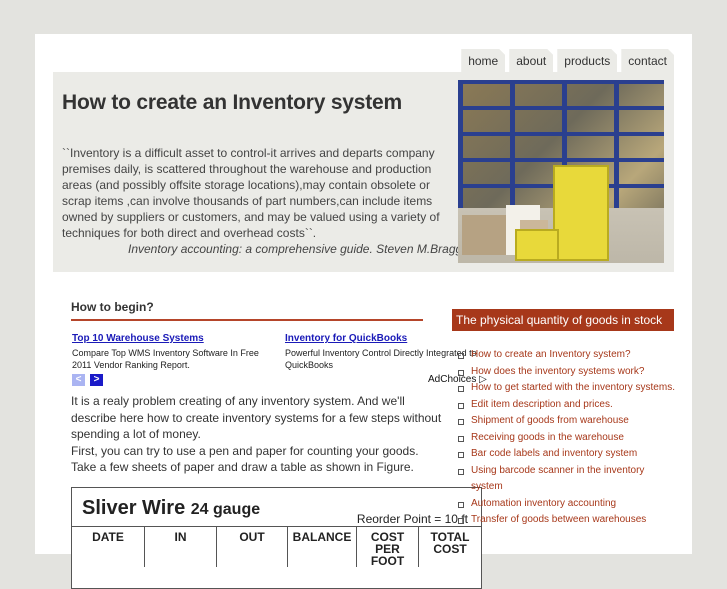 The image size is (727, 589). I want to click on figure-title: Sliver Wire 24 gauge, so click(171, 508).